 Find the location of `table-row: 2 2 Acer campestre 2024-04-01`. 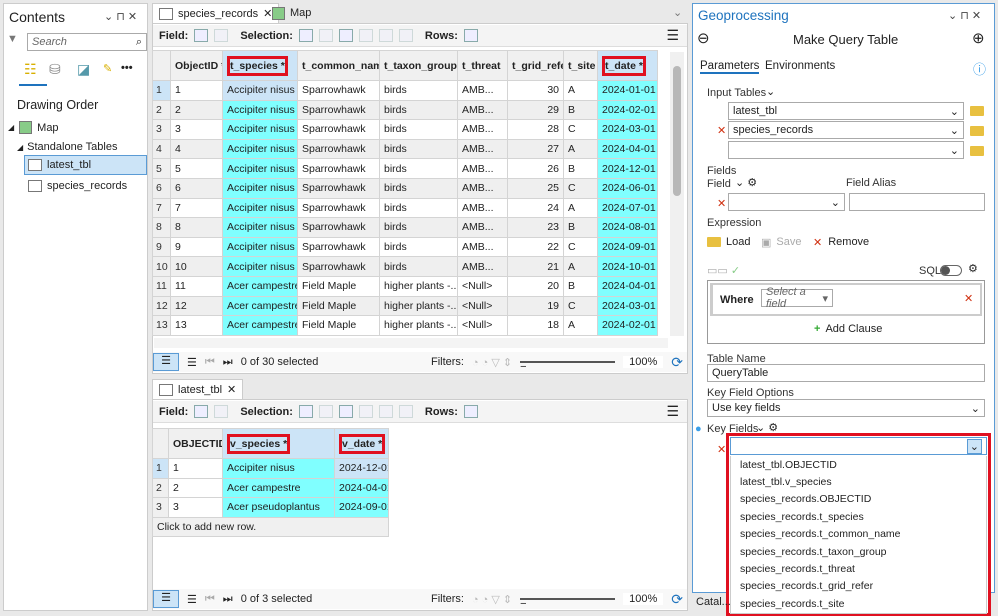

table-row: 2 2 Acer campestre 2024-04-01 is located at coordinates (270, 488).